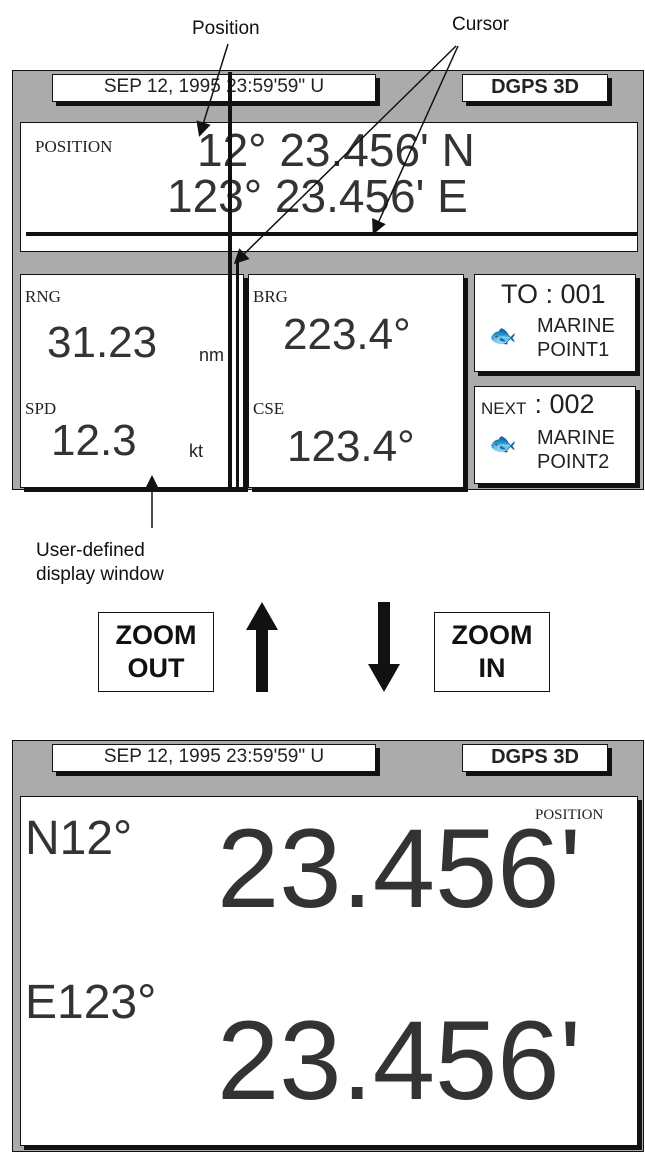  Describe the element at coordinates (399, 868) in the screenshot. I see `latitude-minutes: 23.456'` at that location.